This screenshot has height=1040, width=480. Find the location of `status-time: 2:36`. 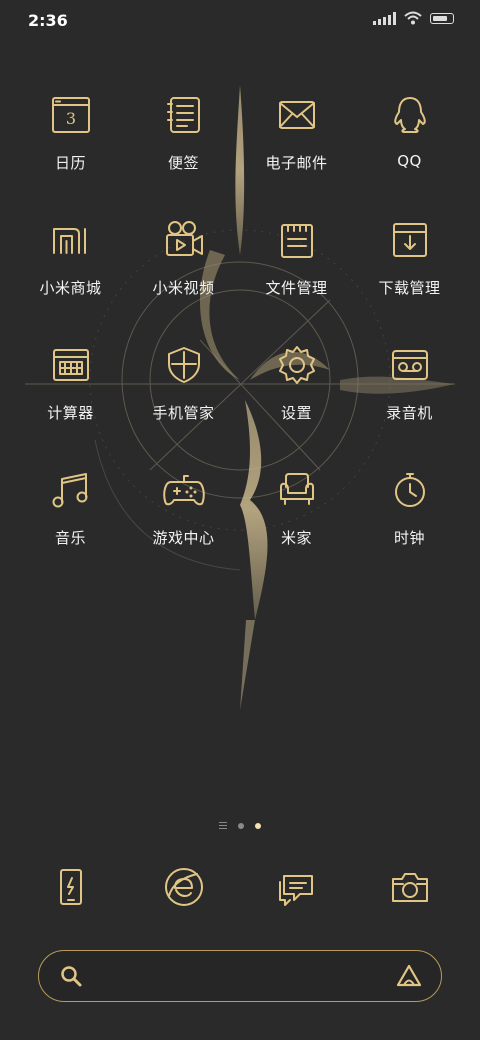

status-time: 2:36 is located at coordinates (48, 20).